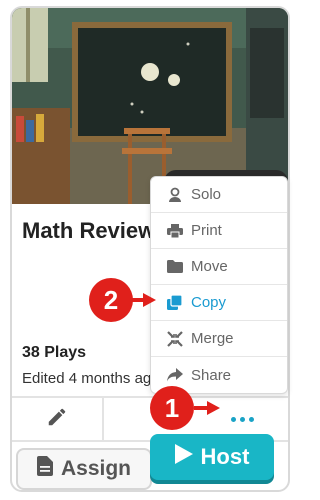 This screenshot has height=500, width=320. What do you see at coordinates (209, 302) in the screenshot?
I see `menu-item-label: Copy` at bounding box center [209, 302].